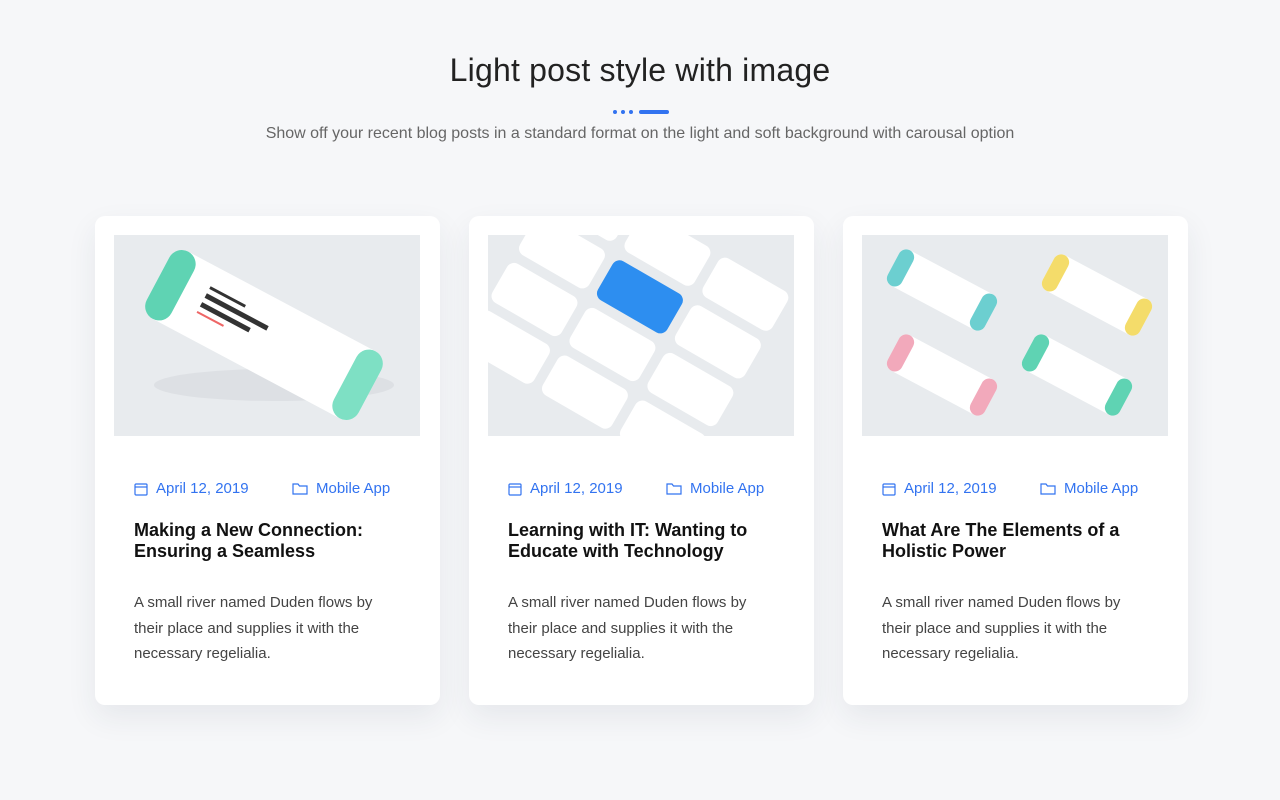 This screenshot has height=800, width=1280. I want to click on title-divider, so click(641, 112).